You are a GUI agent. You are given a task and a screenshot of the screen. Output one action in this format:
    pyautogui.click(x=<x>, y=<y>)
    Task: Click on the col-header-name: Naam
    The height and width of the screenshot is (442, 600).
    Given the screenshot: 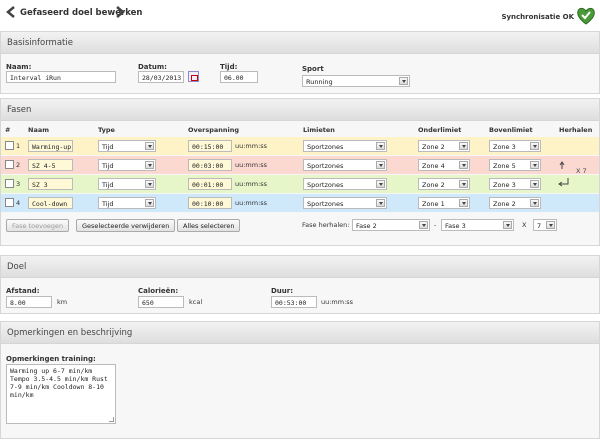 What is the action you would take?
    pyautogui.click(x=38, y=130)
    